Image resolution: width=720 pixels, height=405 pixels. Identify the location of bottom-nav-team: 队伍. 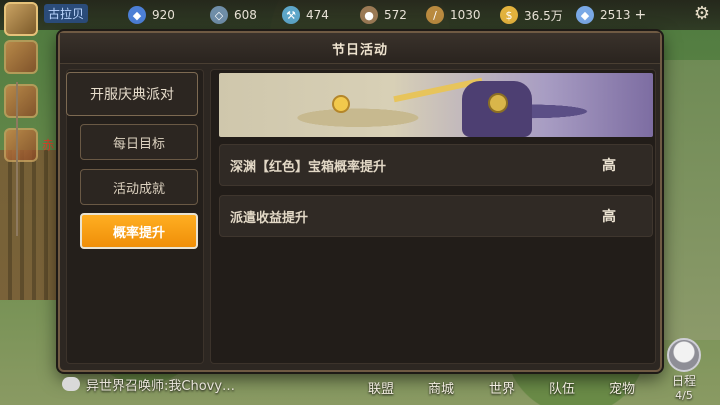
(562, 387).